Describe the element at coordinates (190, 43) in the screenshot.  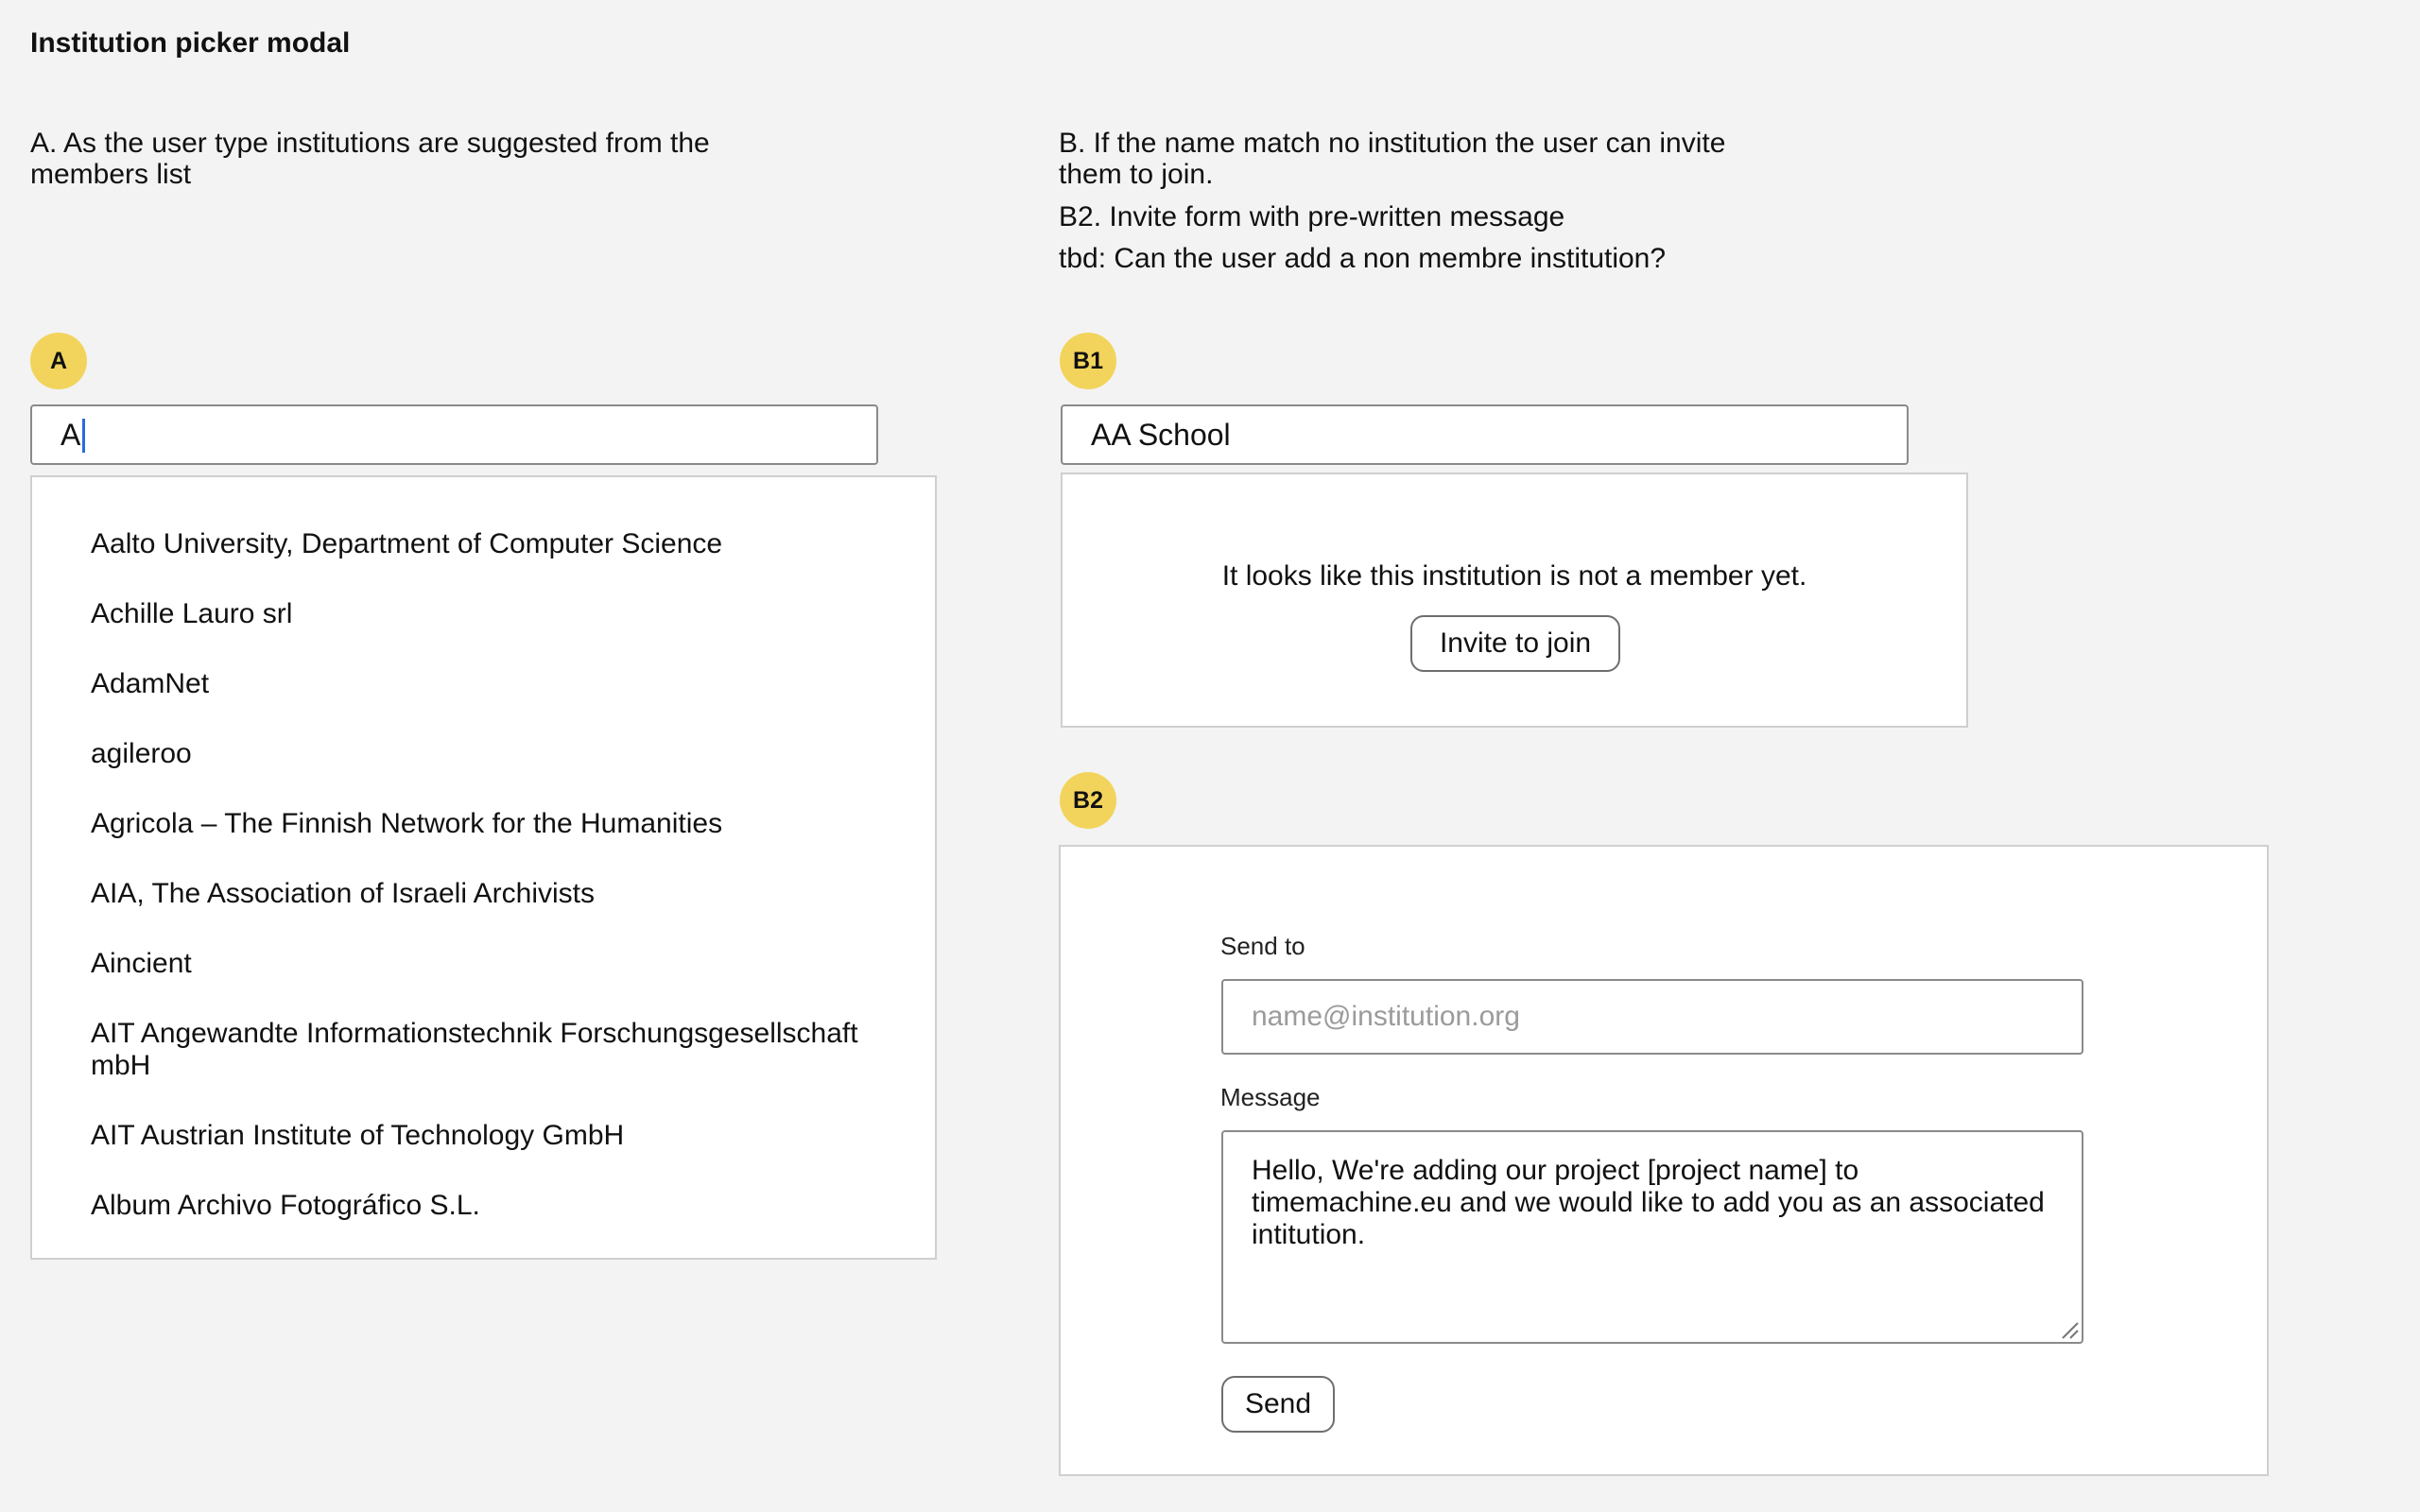
I see `page-title: Institution picker modal` at that location.